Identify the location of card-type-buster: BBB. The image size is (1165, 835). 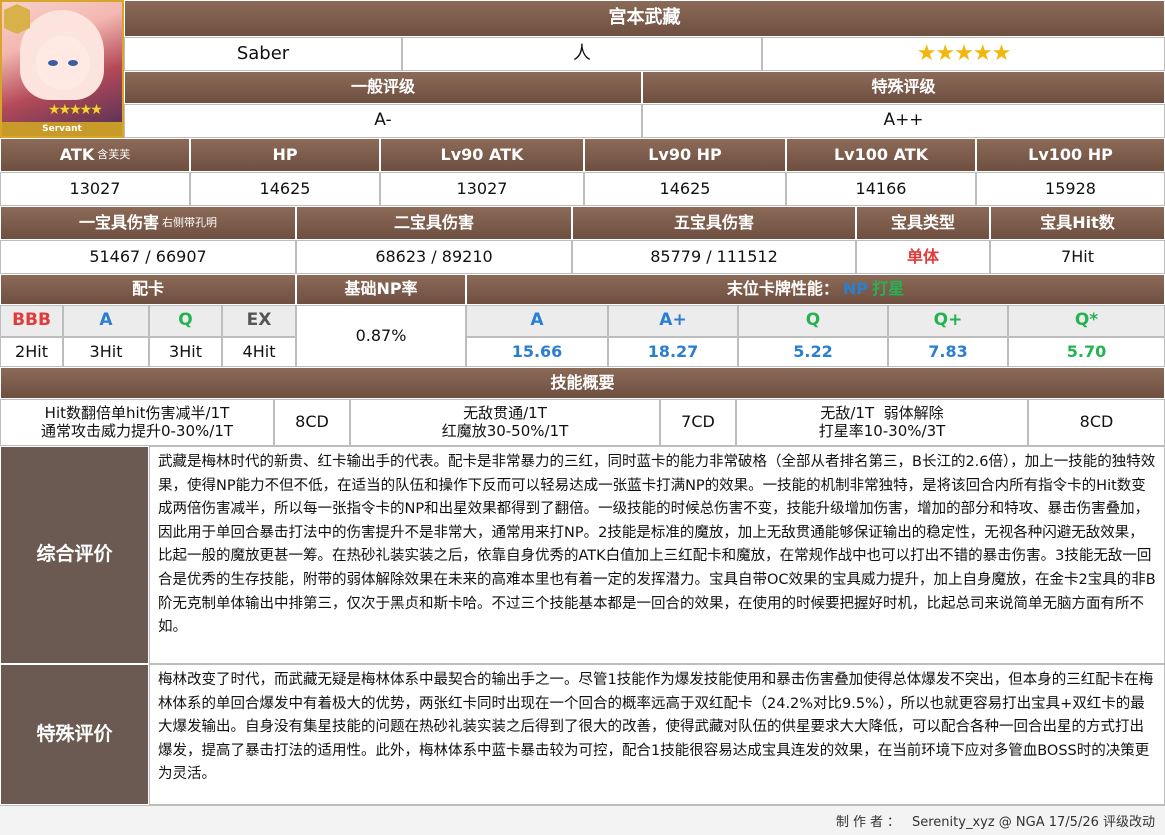
(31, 321).